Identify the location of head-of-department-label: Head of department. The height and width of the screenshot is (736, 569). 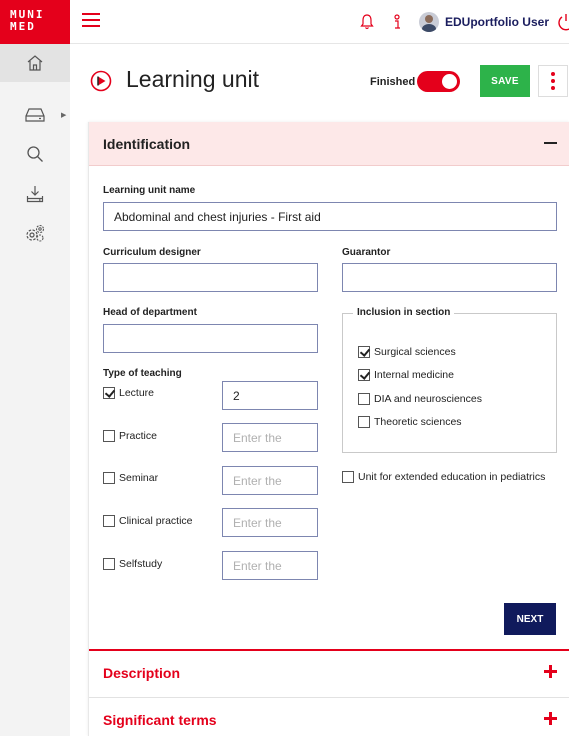
(150, 312).